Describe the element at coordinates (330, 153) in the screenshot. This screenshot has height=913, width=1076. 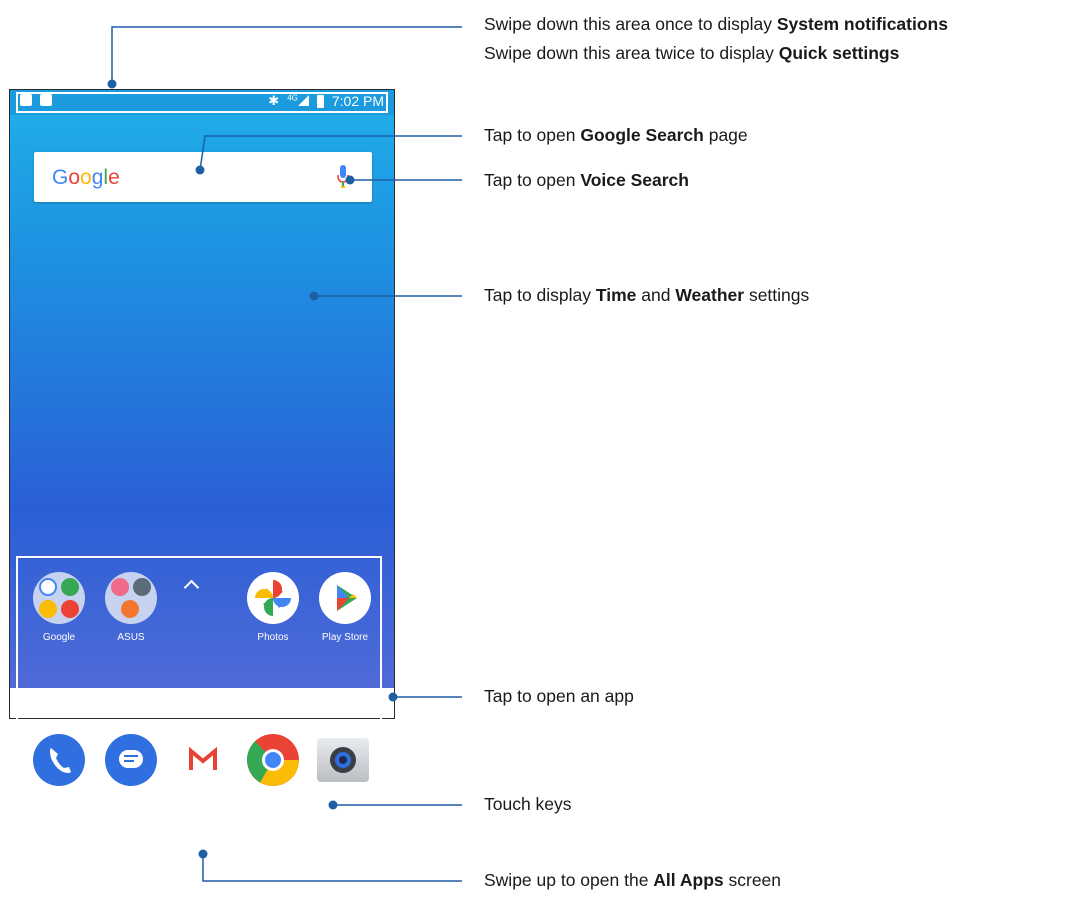
I see `leader-search` at that location.